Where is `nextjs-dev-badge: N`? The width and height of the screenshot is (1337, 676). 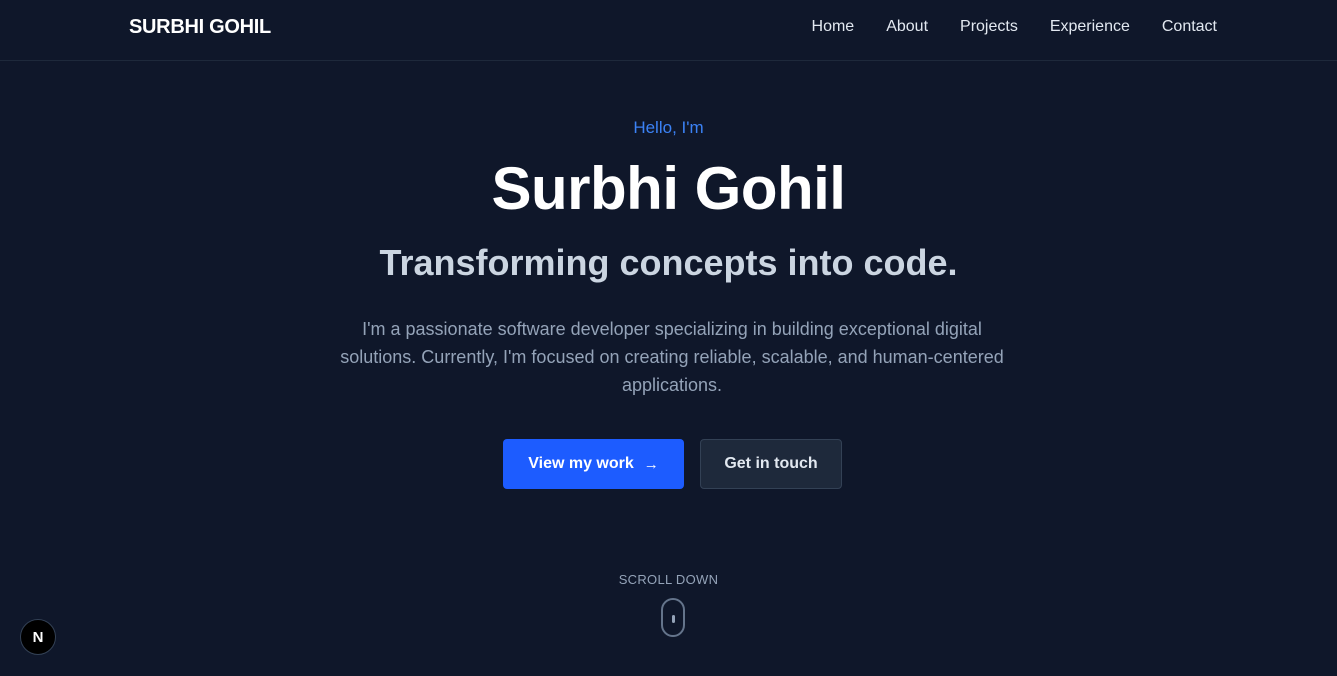
nextjs-dev-badge: N is located at coordinates (38, 637).